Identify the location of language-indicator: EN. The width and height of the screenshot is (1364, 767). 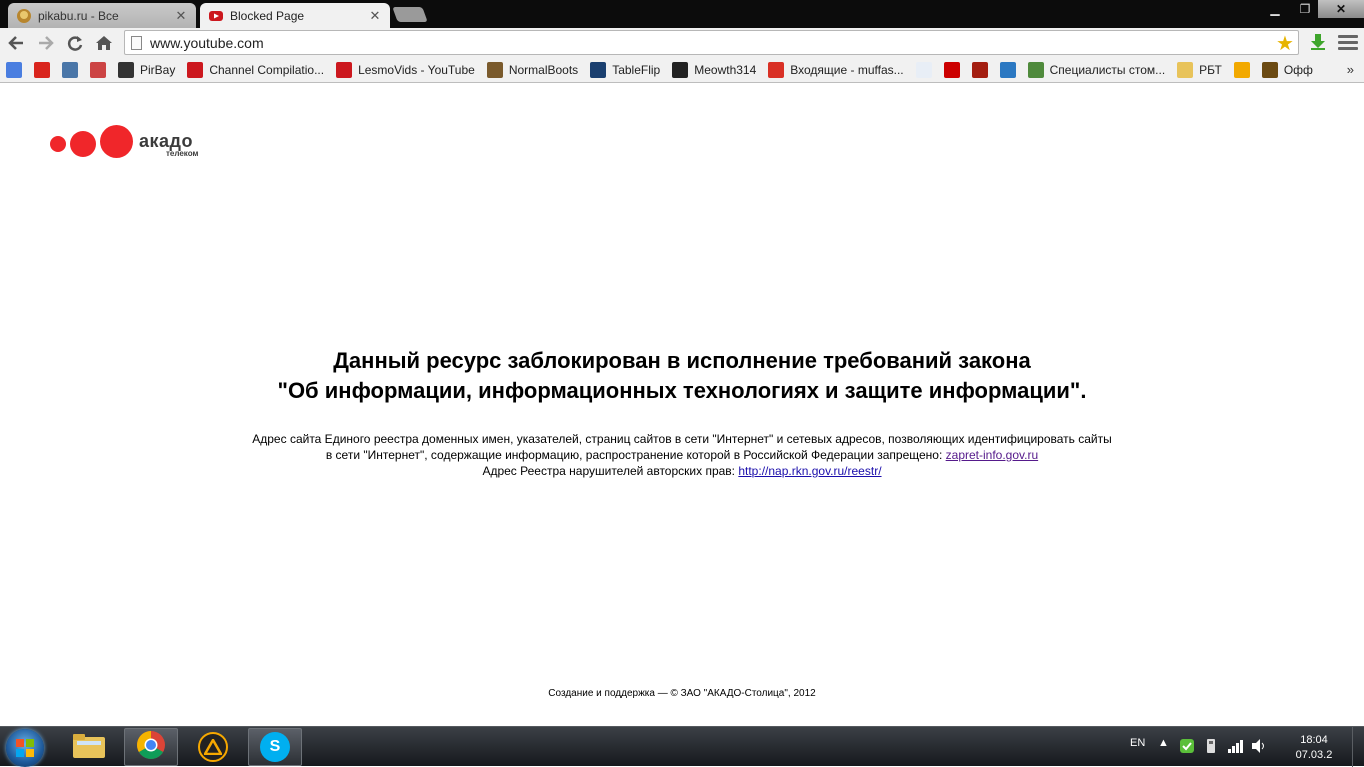
(1137, 743).